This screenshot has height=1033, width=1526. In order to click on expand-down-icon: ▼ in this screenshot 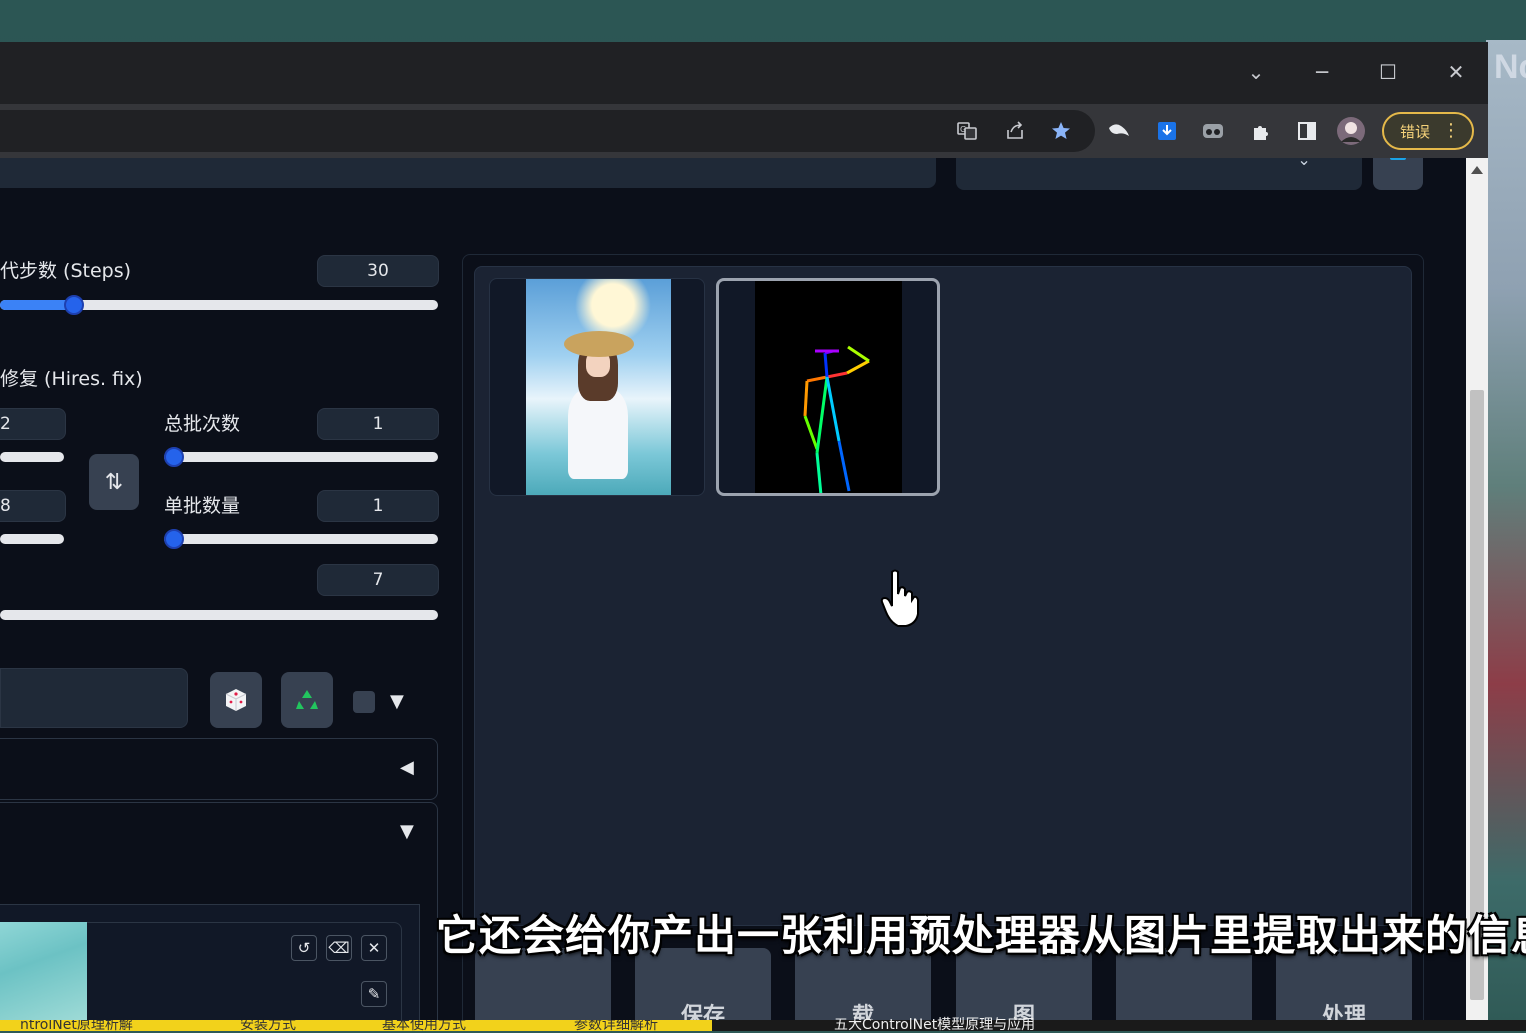, I will do `click(407, 831)`.